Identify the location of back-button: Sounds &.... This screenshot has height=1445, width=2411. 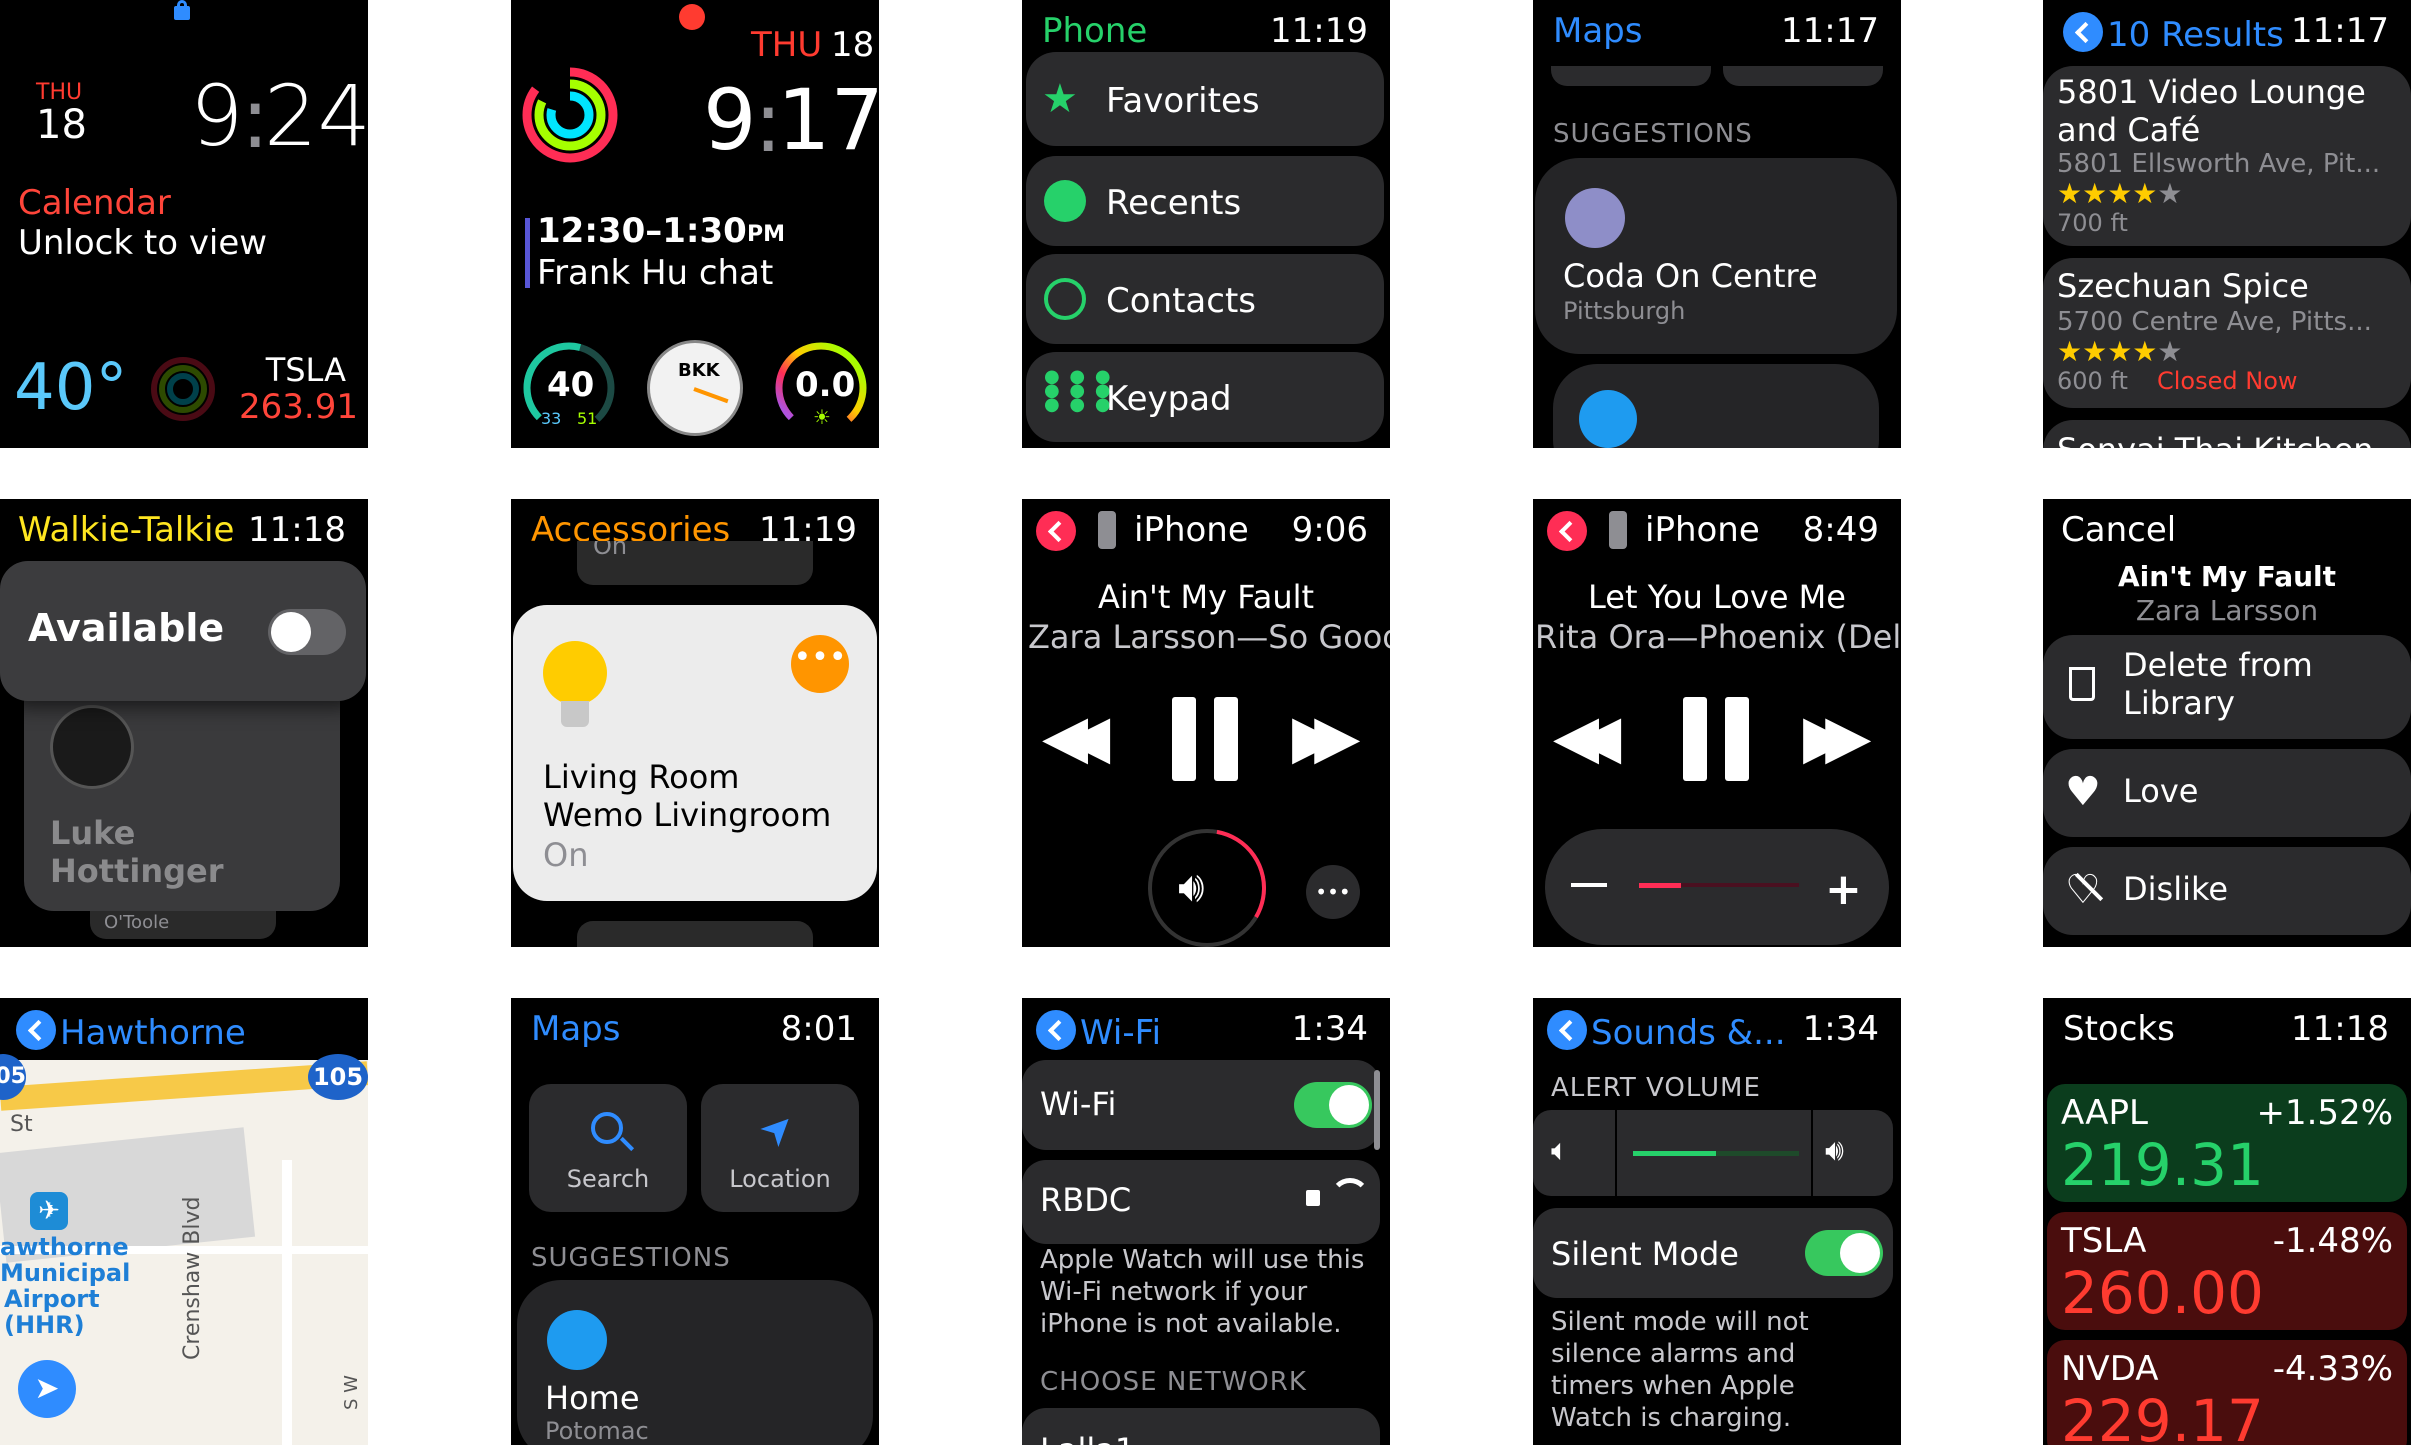
(1666, 1031).